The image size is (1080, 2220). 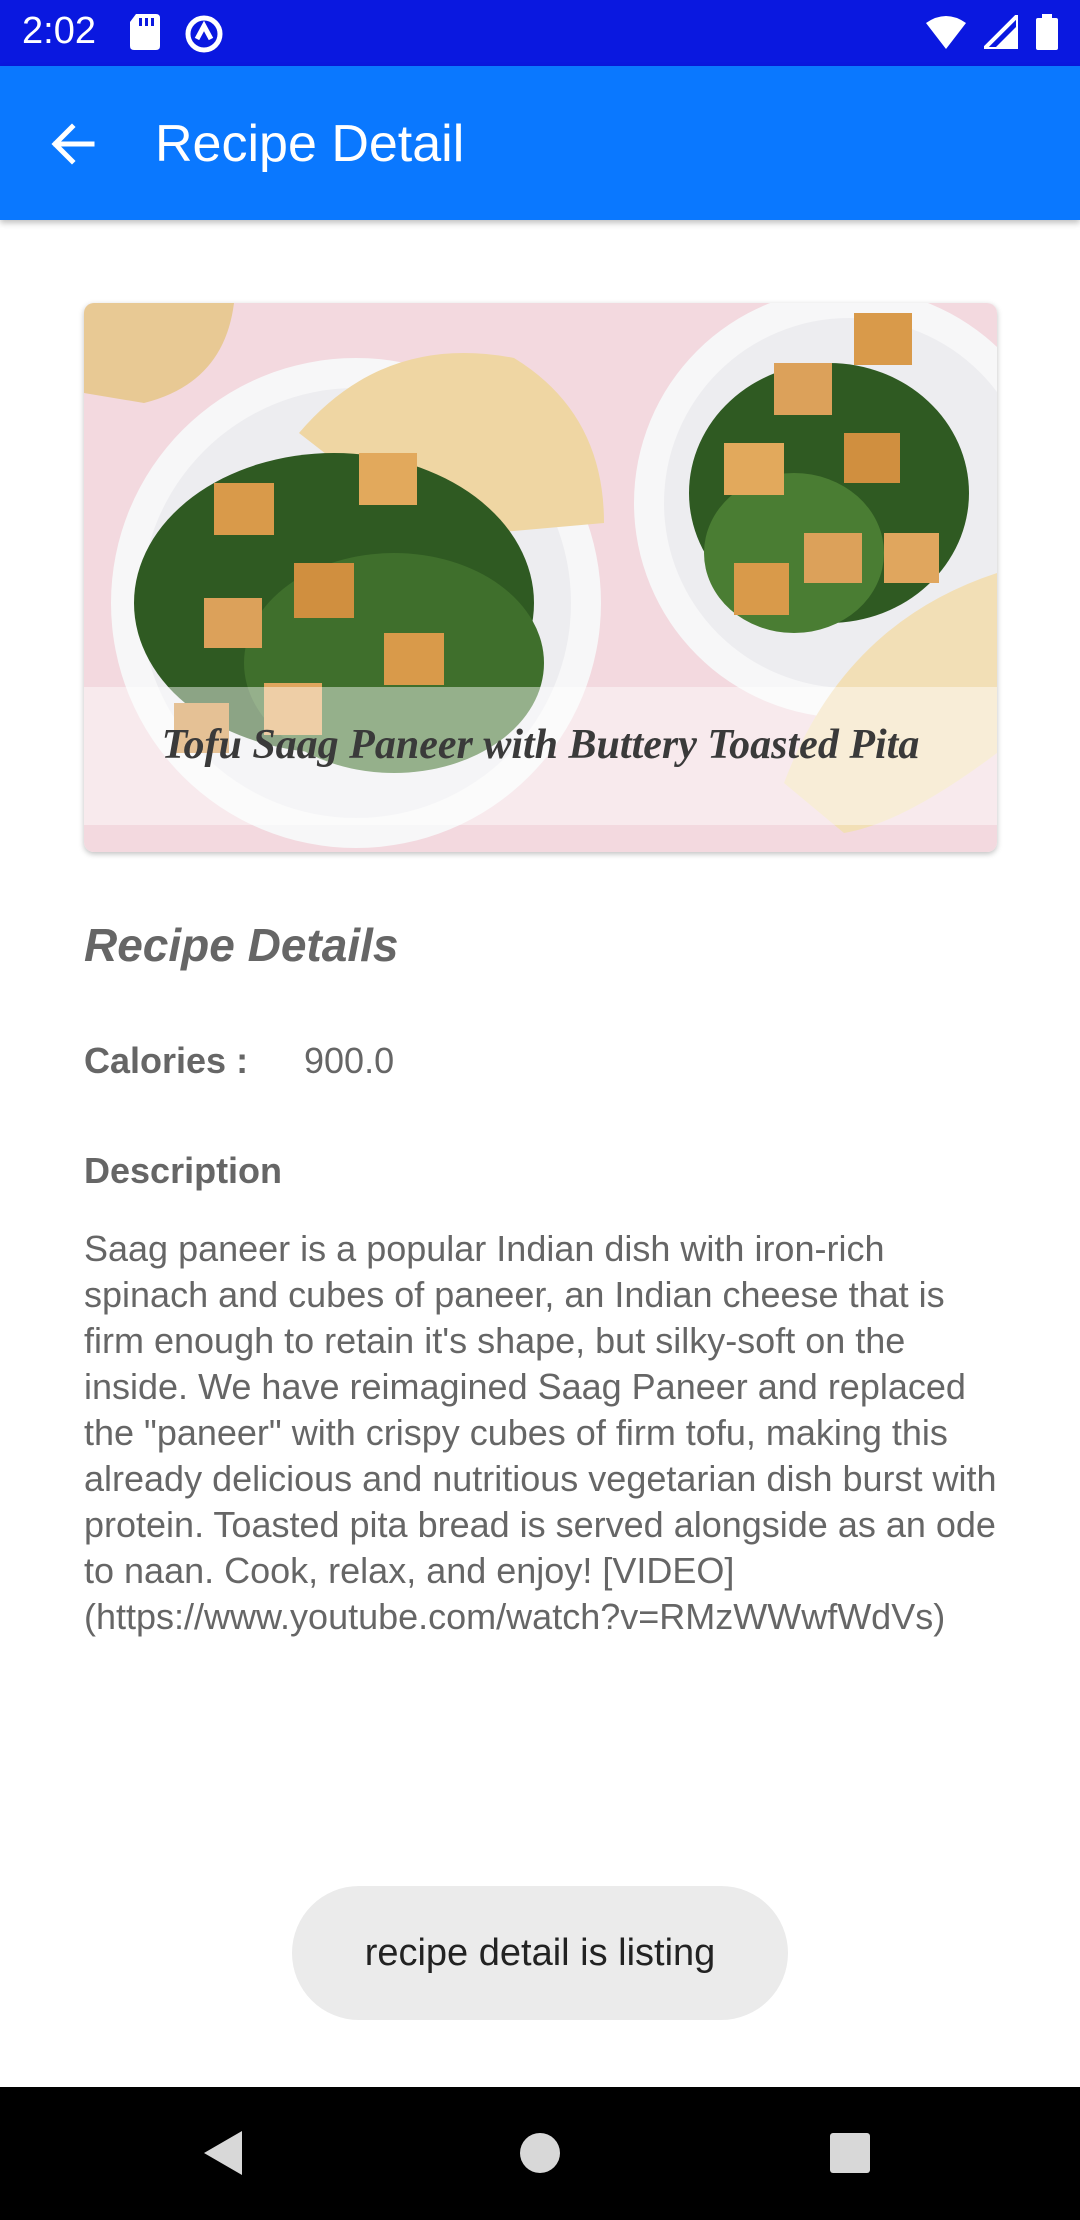 I want to click on nav-recents-button, so click(x=850, y=2155).